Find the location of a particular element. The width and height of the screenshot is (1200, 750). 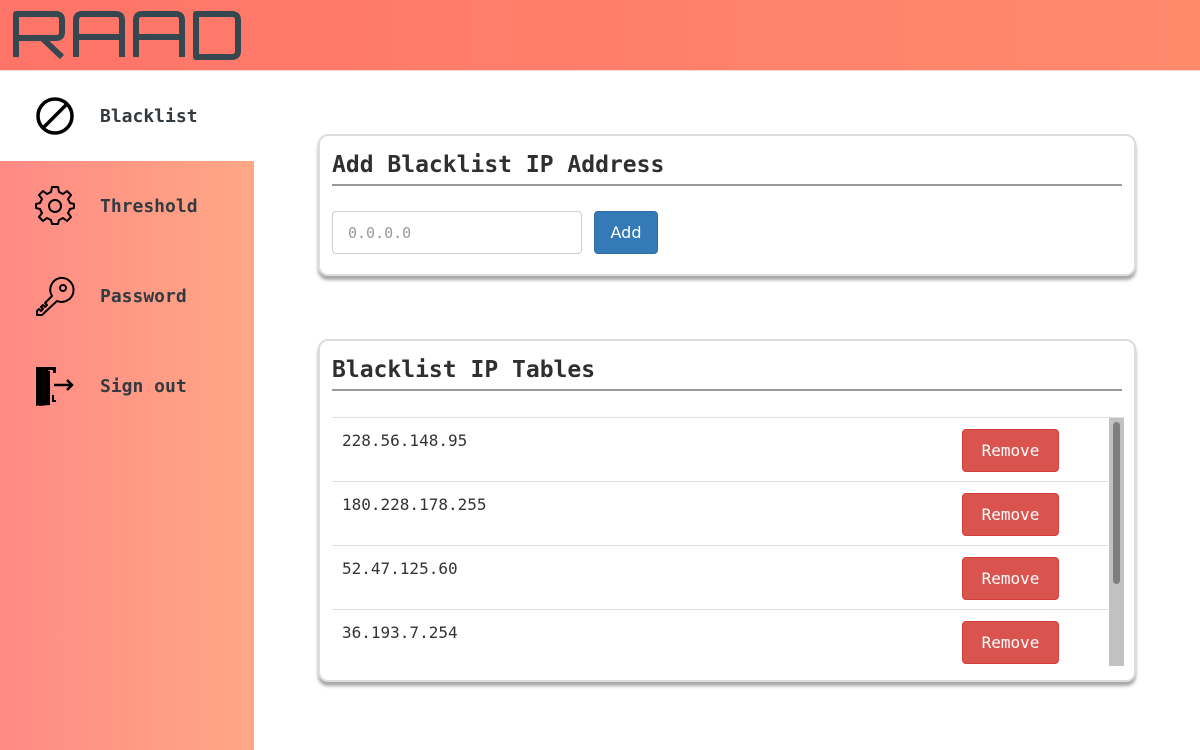

sidebar-item-label: Blacklist is located at coordinates (149, 116).